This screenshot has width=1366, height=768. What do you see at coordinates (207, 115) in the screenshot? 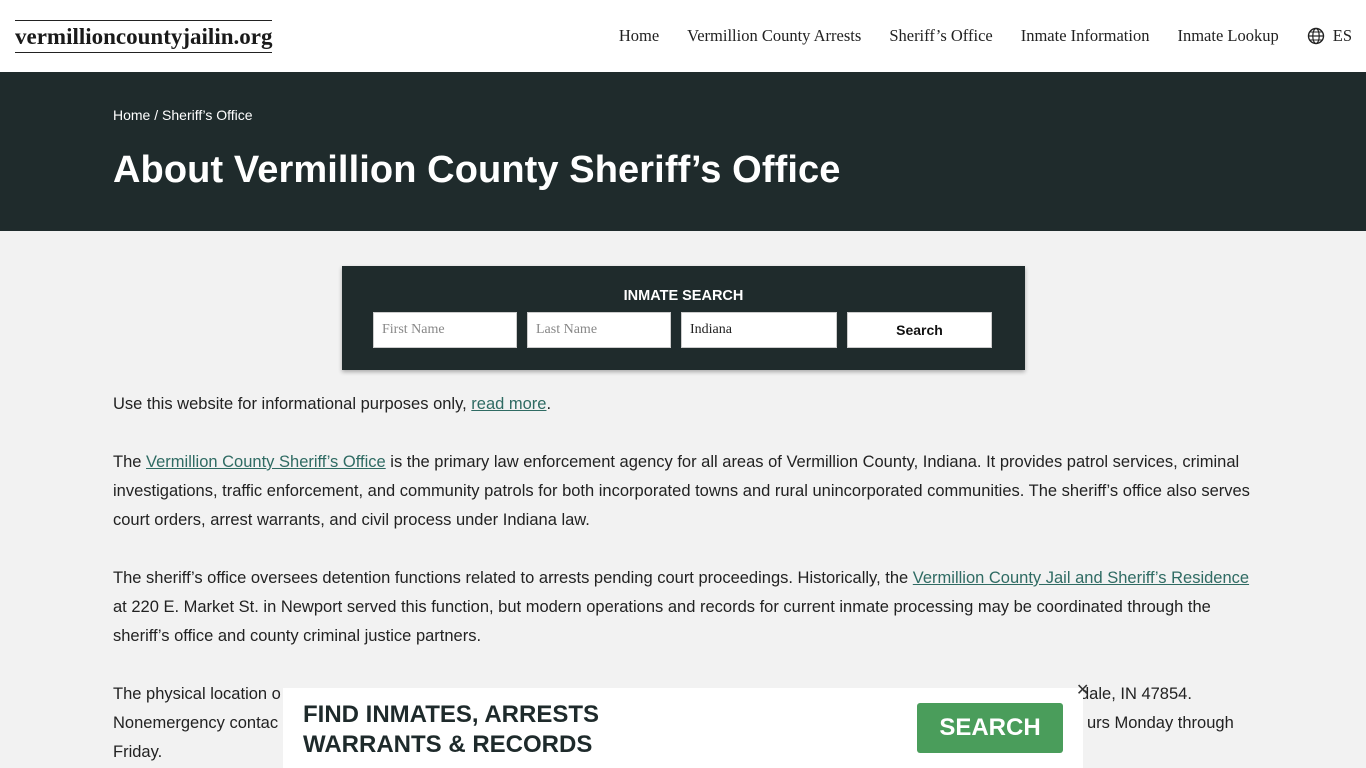
I see `breadcrumb-current: Sheriff’s Office` at bounding box center [207, 115].